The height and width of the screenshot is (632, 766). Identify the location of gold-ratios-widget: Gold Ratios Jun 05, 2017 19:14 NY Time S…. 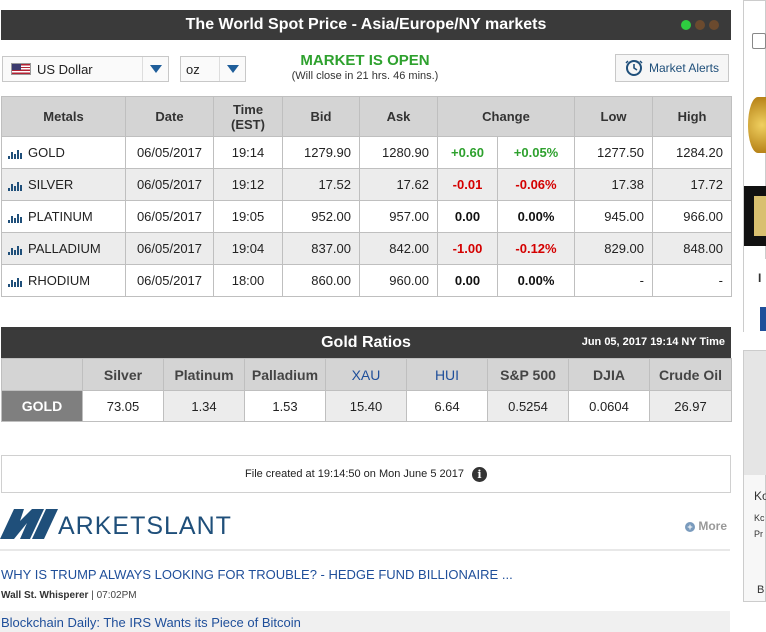
(366, 374).